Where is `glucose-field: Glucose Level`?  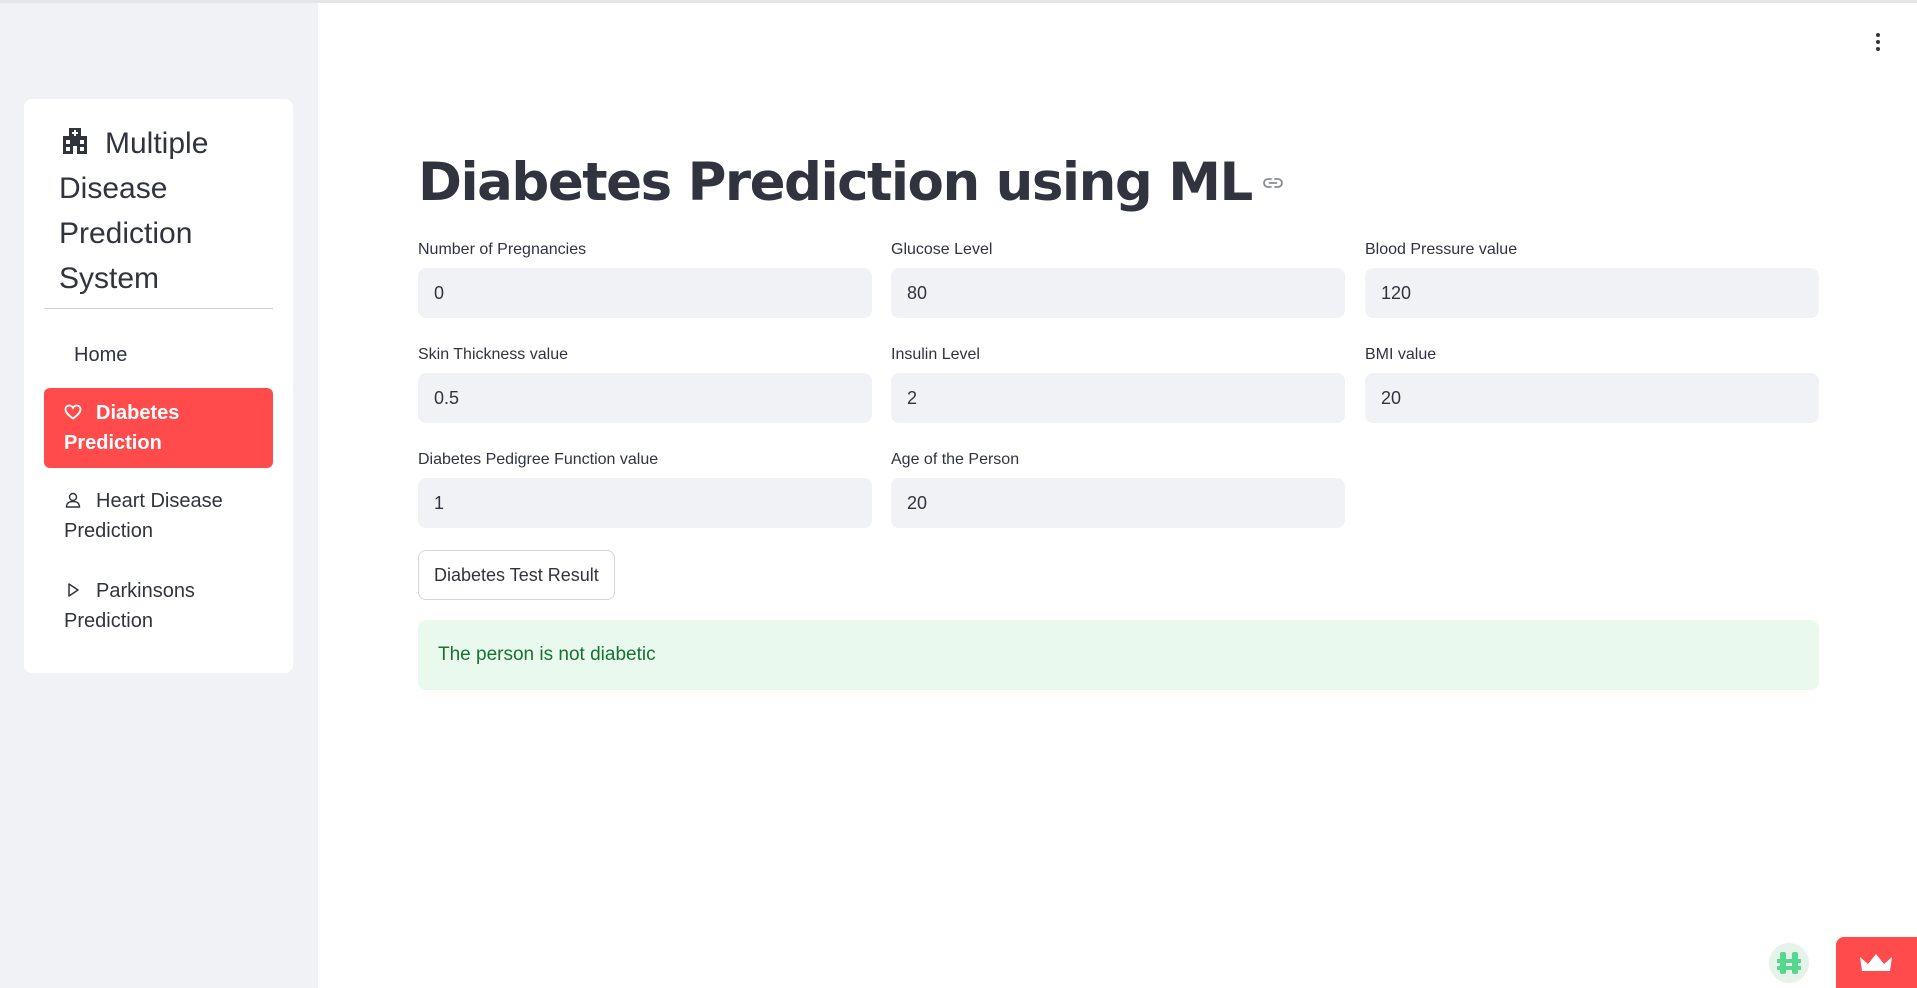 glucose-field: Glucose Level is located at coordinates (1118, 278).